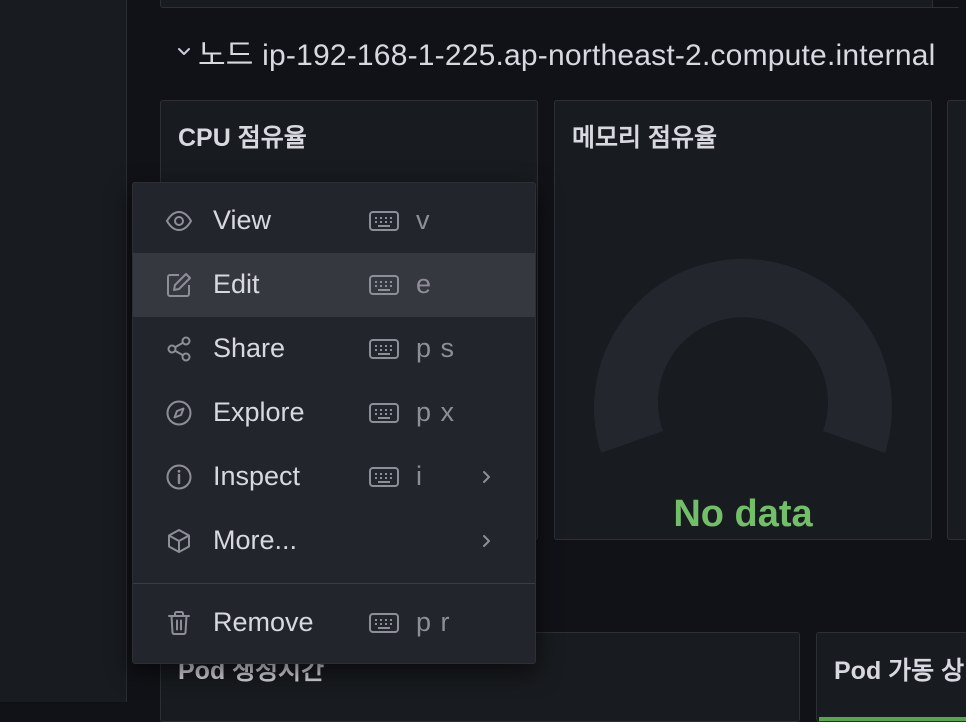 This screenshot has height=722, width=966. Describe the element at coordinates (433, 622) in the screenshot. I see `shortcut-key: p r` at that location.